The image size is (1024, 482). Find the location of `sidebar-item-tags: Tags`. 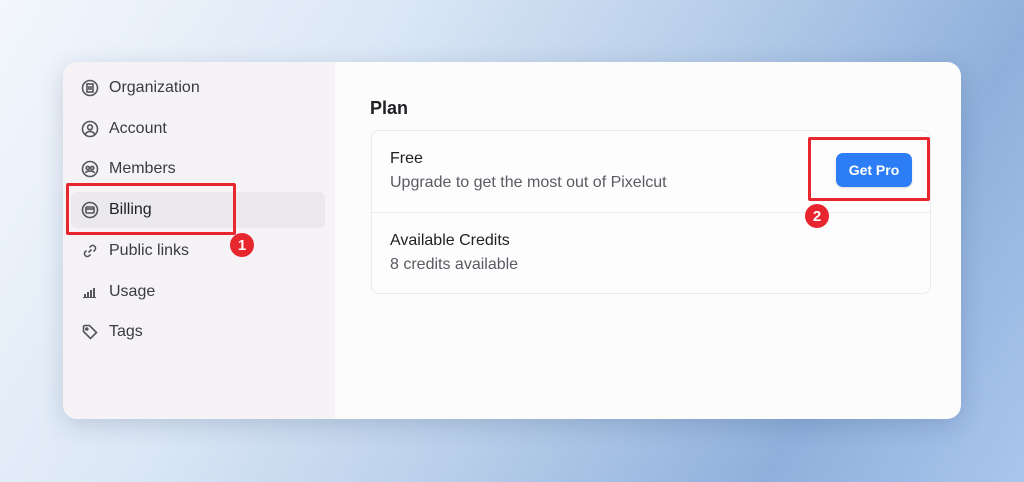

sidebar-item-tags: Tags is located at coordinates (198, 332).